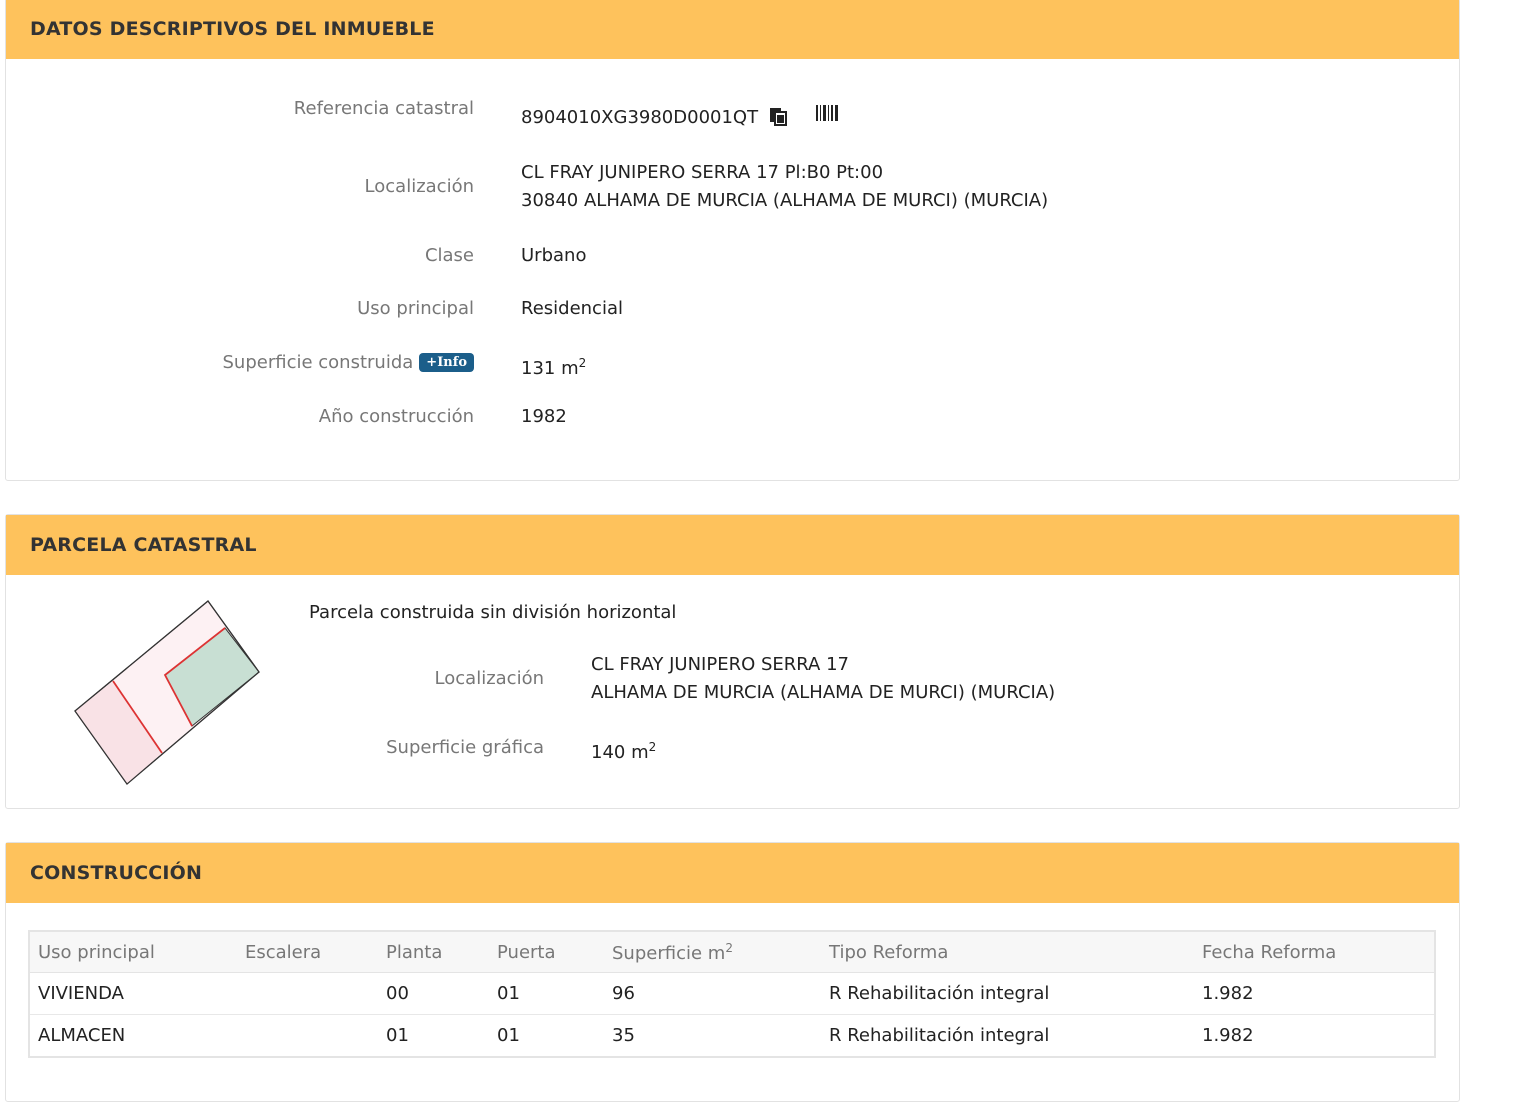 This screenshot has width=1522, height=1102. What do you see at coordinates (133, 952) in the screenshot?
I see `col-uso-principal: Uso principal` at bounding box center [133, 952].